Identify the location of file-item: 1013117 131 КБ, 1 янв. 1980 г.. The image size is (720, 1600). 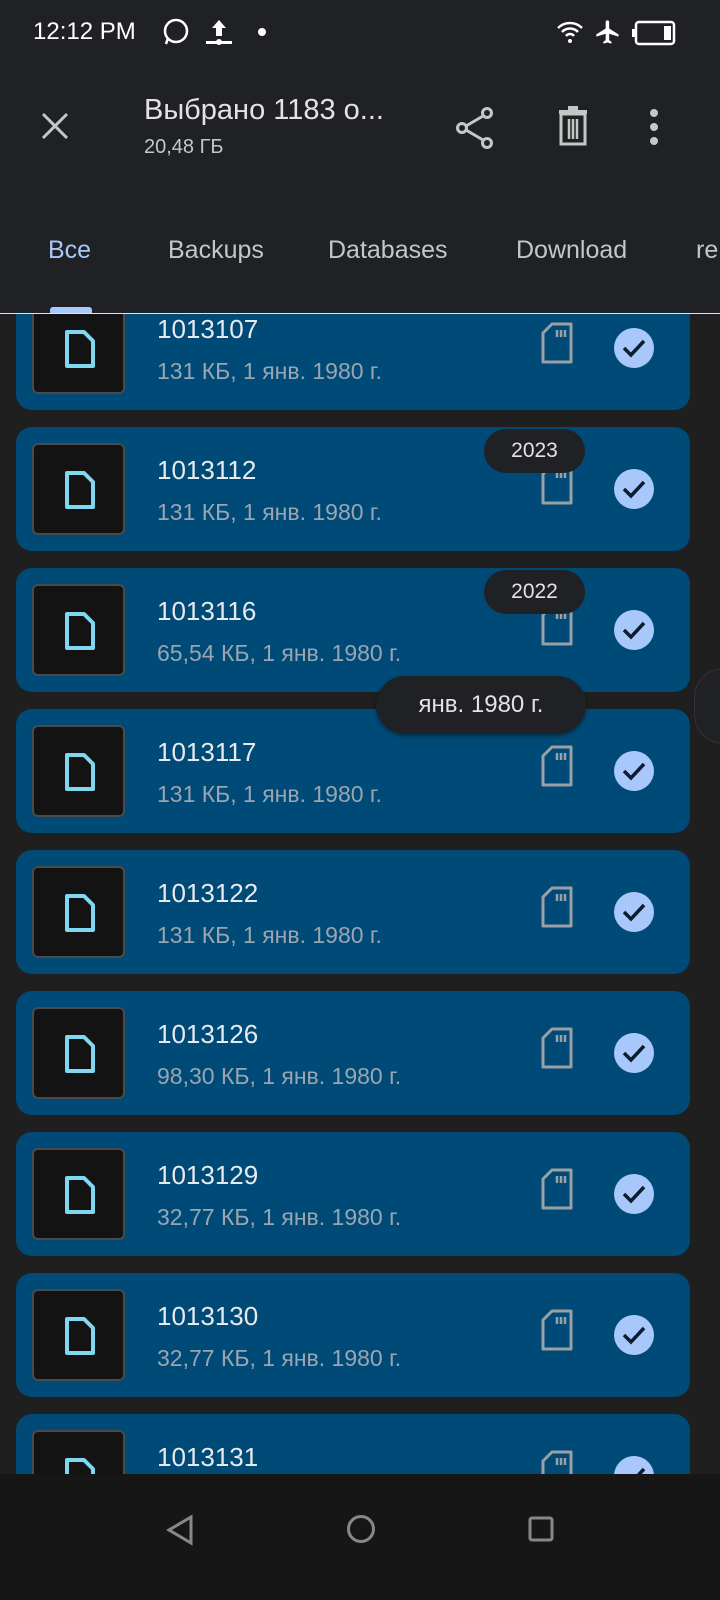
(353, 771).